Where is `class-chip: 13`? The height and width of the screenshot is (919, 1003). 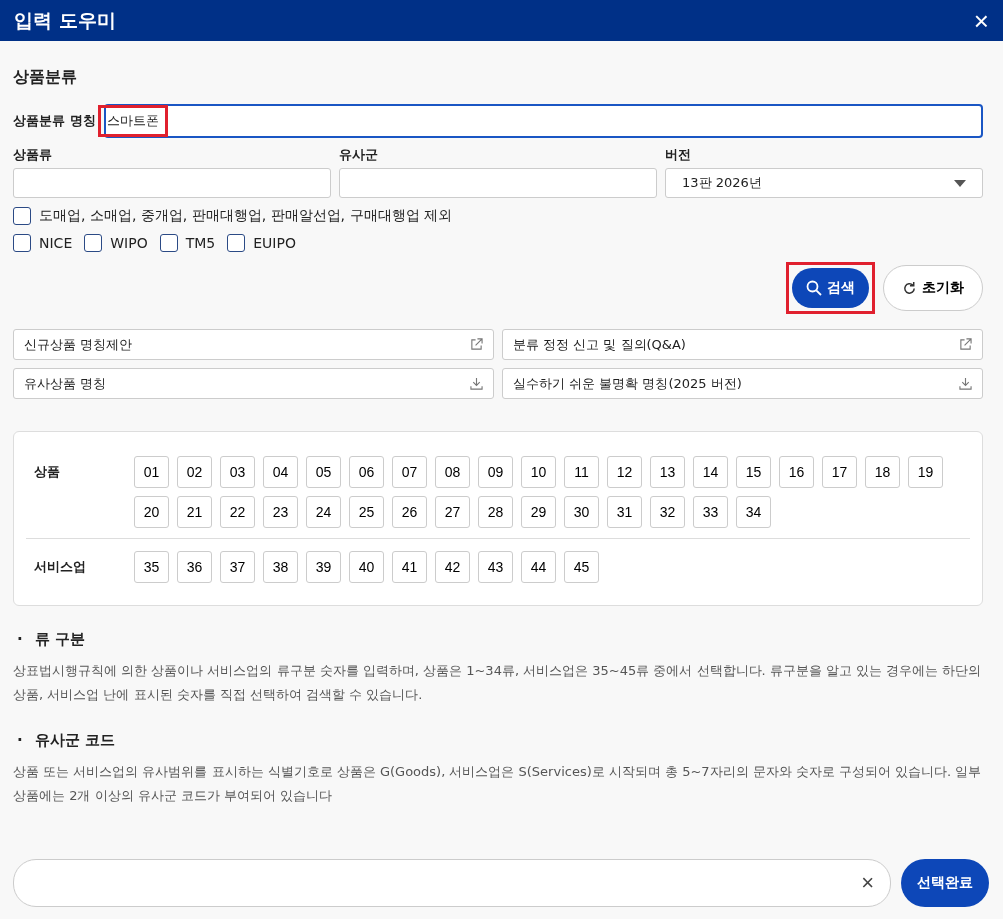
class-chip: 13 is located at coordinates (667, 472).